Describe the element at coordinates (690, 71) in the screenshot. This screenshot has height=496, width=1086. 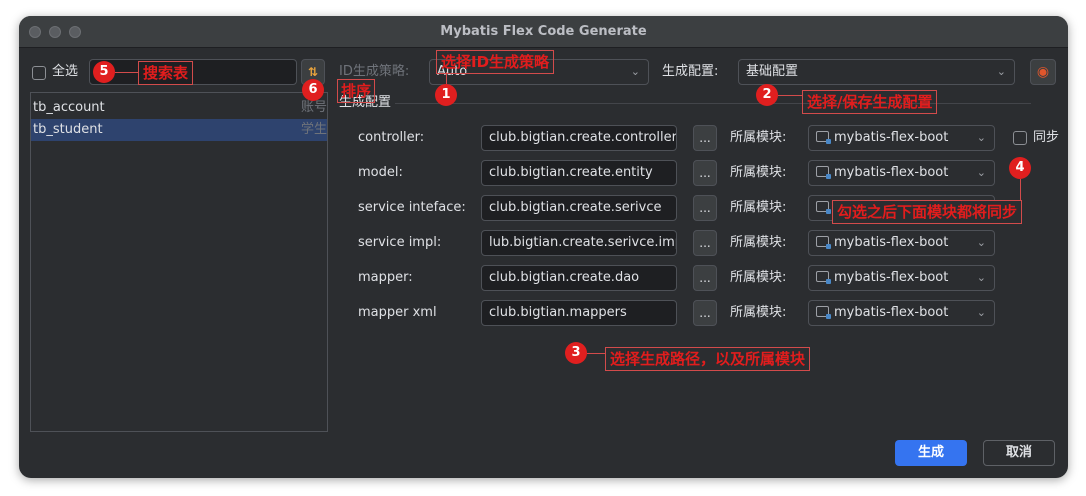
I see `config-label: 生成配置:` at that location.